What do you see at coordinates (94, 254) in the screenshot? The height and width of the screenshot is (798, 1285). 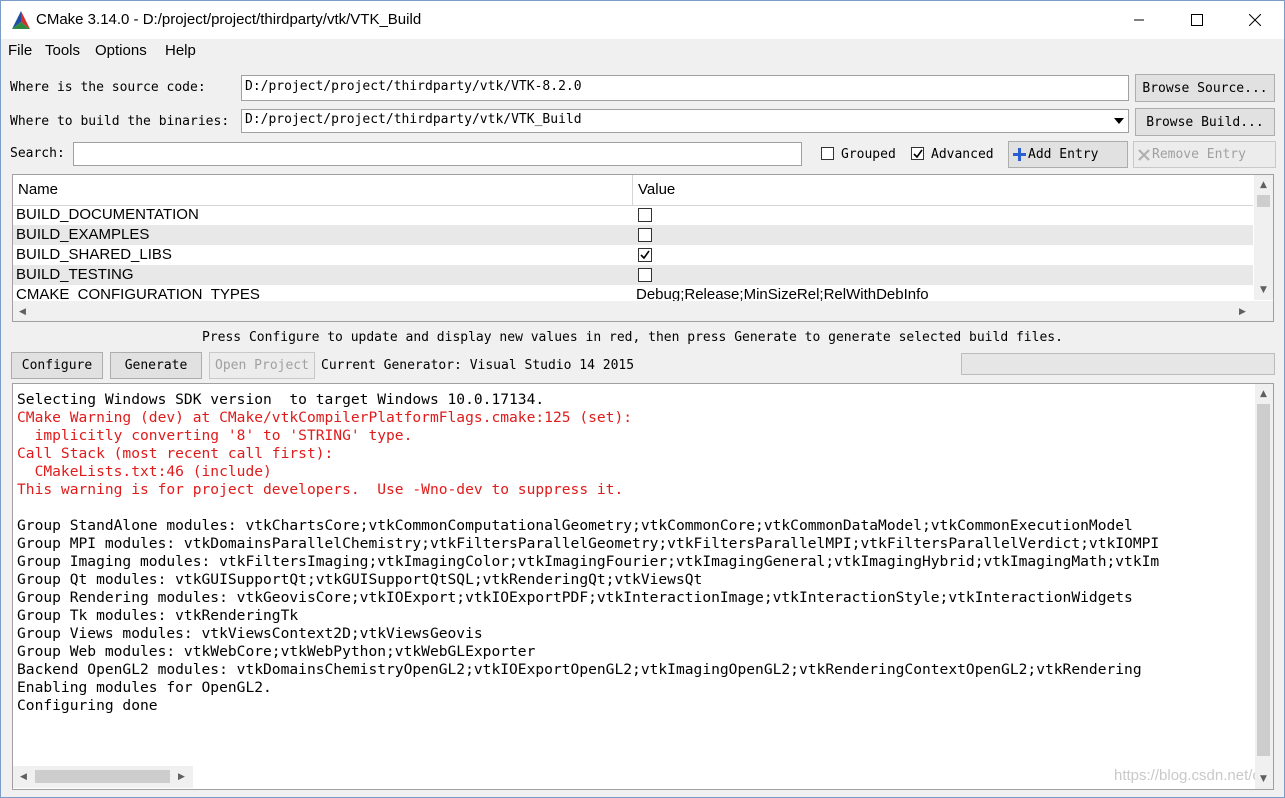 I see `entry-name: BUILD_SHARED_LIBS` at bounding box center [94, 254].